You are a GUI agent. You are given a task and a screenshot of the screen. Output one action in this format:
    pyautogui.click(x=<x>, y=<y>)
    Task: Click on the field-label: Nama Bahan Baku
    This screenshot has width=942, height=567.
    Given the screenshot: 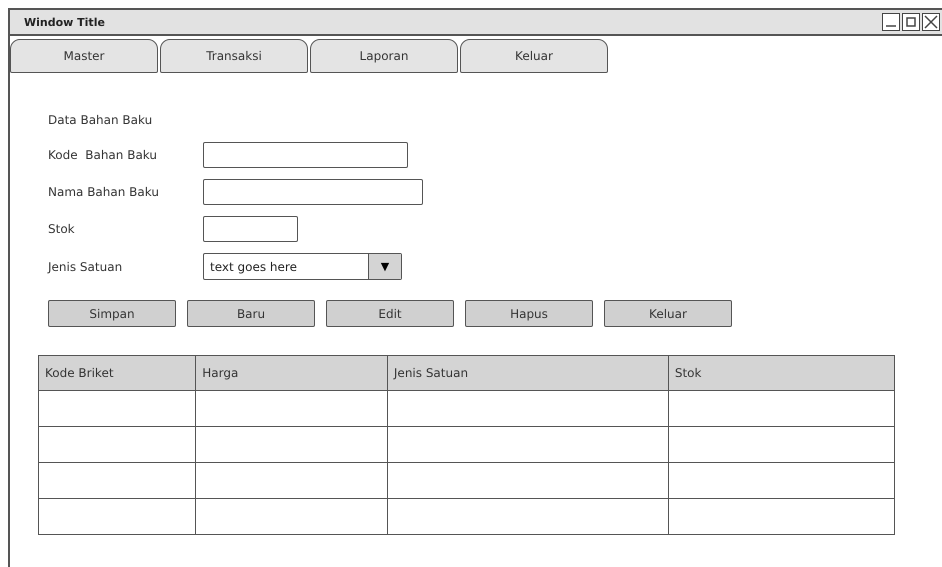 What is the action you would take?
    pyautogui.click(x=104, y=192)
    